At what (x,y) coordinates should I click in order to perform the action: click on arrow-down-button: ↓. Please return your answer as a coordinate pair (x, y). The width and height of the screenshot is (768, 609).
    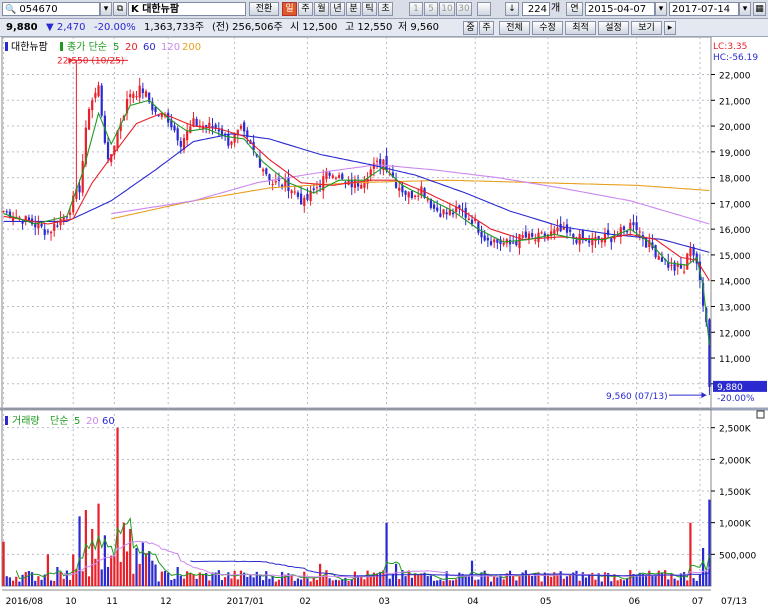
    Looking at the image, I should click on (512, 9).